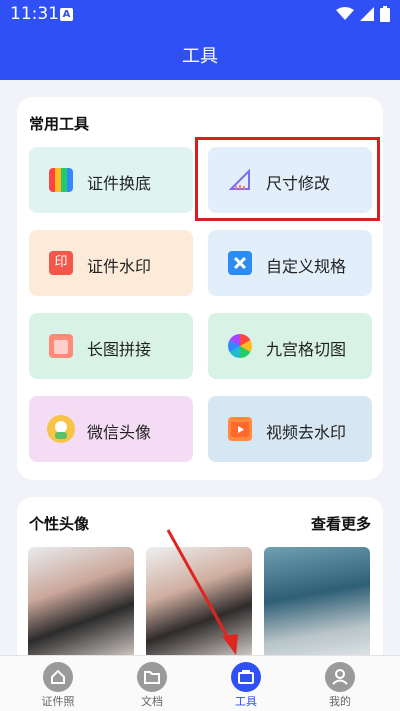  I want to click on tool-label: 证件水印, so click(119, 266).